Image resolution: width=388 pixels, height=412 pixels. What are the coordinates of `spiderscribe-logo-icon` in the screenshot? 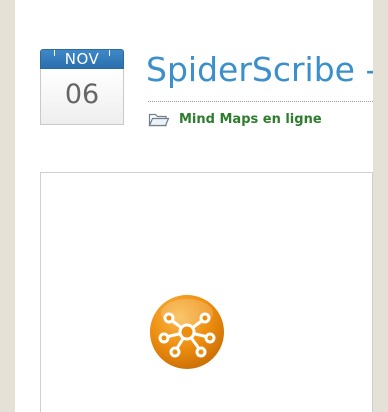 It's located at (187, 332).